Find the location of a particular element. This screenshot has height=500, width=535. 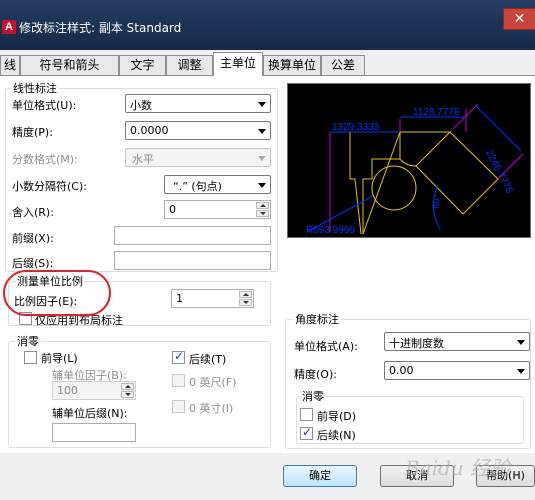

close-window-button: ✕ is located at coordinates (519, 19).